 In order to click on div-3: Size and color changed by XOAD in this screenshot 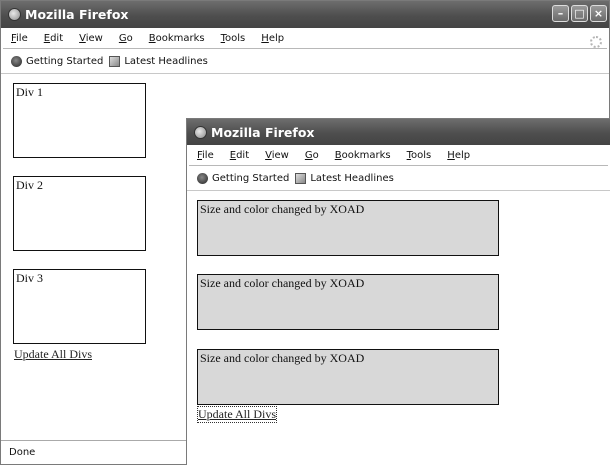, I will do `click(348, 377)`.